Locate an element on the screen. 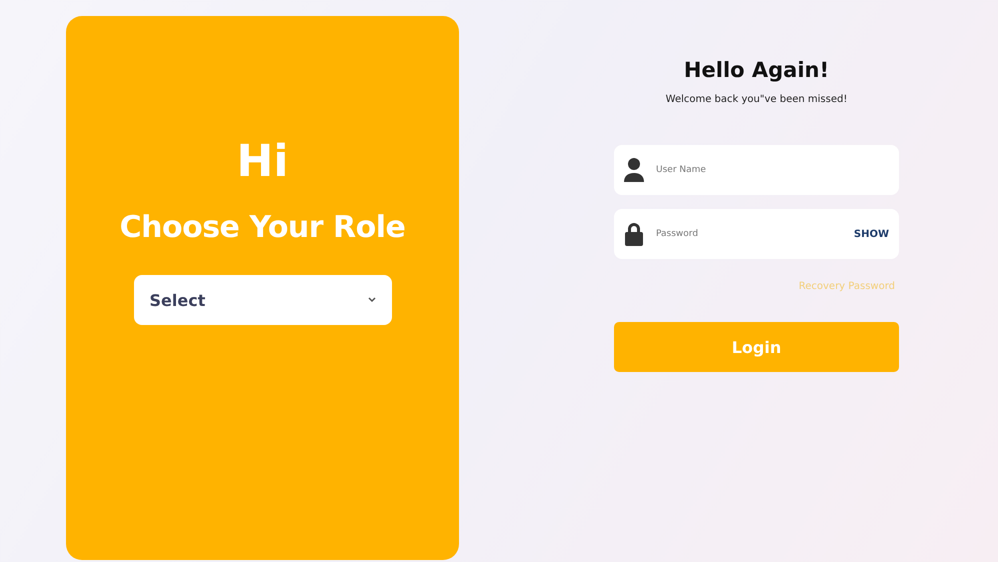 The width and height of the screenshot is (998, 562). role-select: Select is located at coordinates (263, 300).